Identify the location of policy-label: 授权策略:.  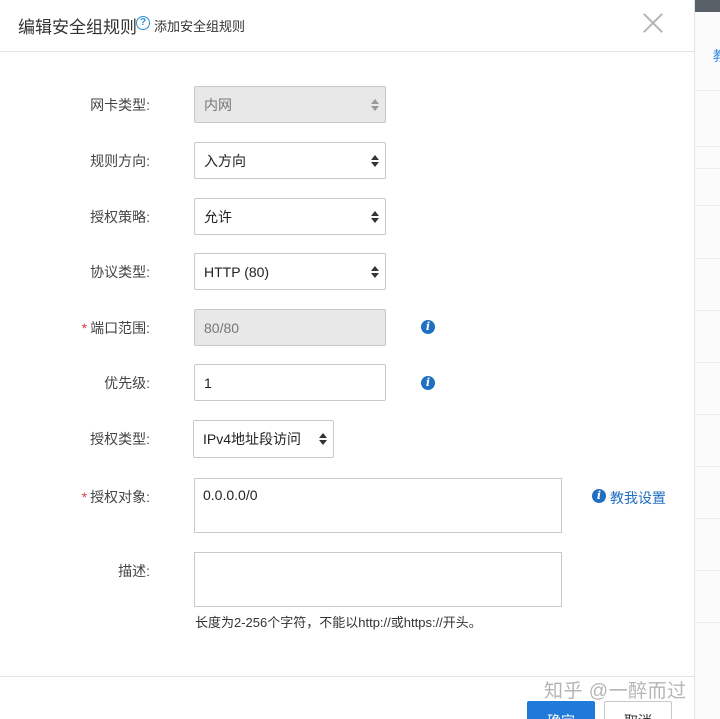
(120, 217).